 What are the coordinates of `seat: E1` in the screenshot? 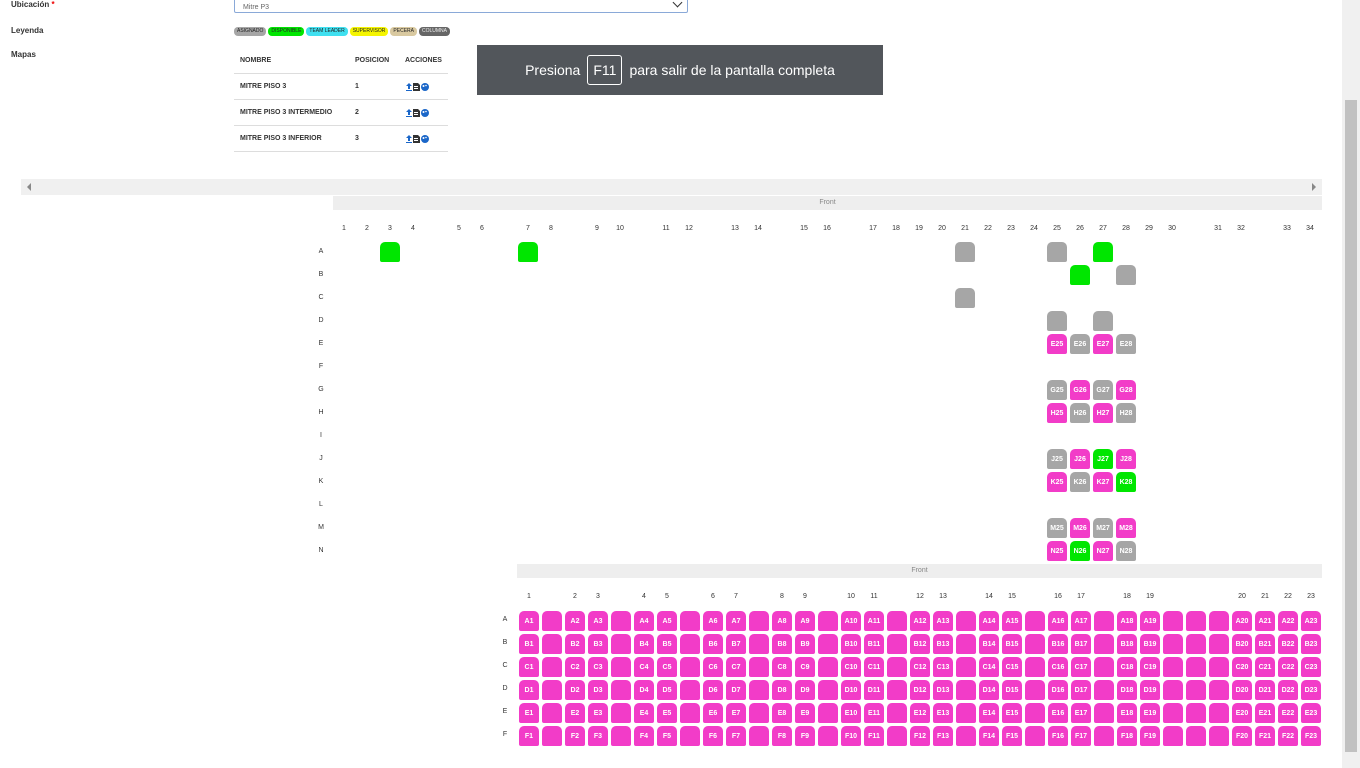 It's located at (529, 713).